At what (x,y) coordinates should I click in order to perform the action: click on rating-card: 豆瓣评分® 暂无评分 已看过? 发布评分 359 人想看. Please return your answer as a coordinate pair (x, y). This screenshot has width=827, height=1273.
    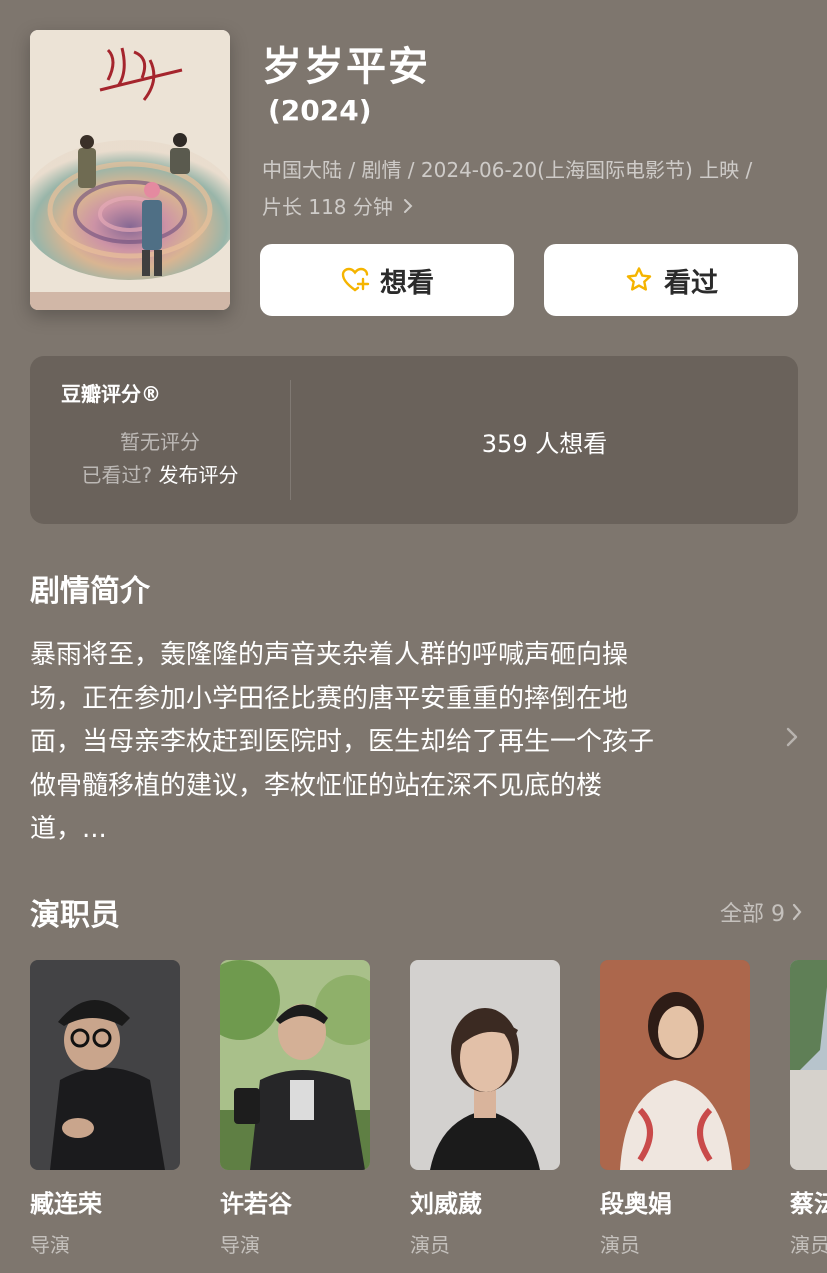
    Looking at the image, I should click on (414, 440).